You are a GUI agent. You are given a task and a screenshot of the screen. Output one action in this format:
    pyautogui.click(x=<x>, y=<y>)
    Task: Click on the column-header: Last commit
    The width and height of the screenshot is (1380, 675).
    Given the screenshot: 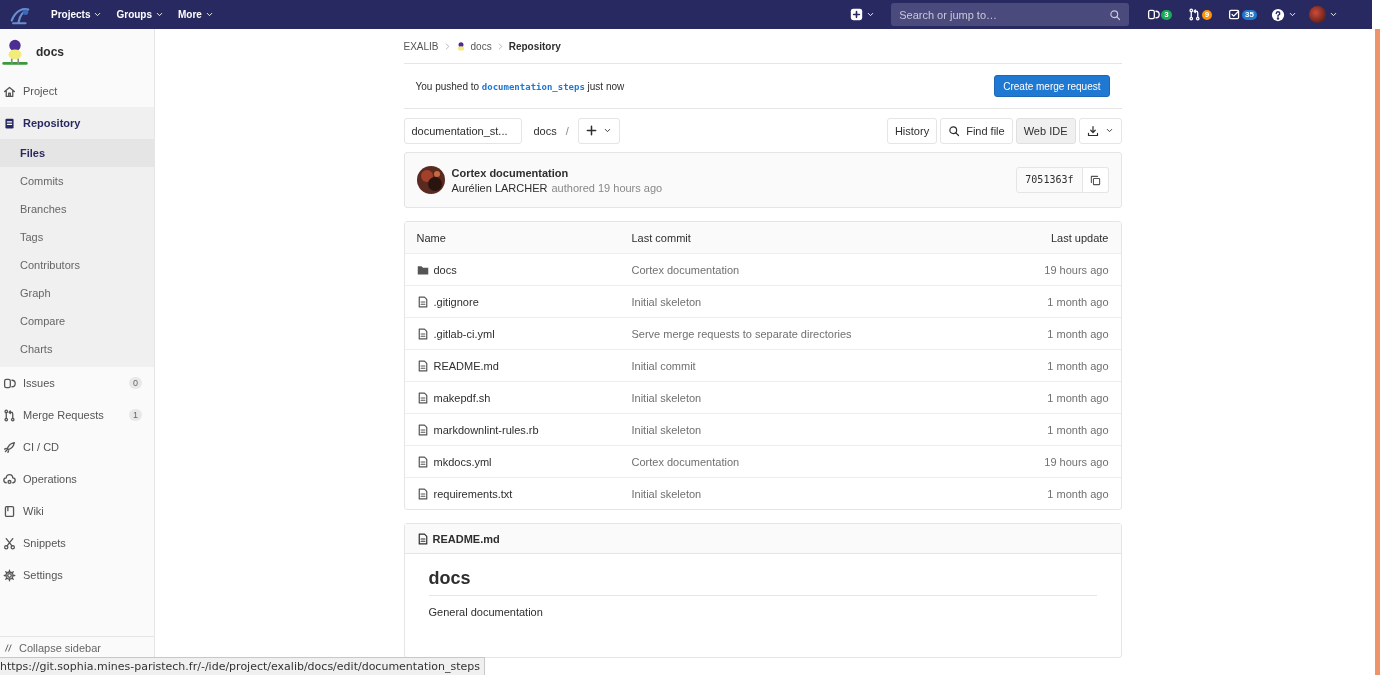 What is the action you would take?
    pyautogui.click(x=661, y=237)
    